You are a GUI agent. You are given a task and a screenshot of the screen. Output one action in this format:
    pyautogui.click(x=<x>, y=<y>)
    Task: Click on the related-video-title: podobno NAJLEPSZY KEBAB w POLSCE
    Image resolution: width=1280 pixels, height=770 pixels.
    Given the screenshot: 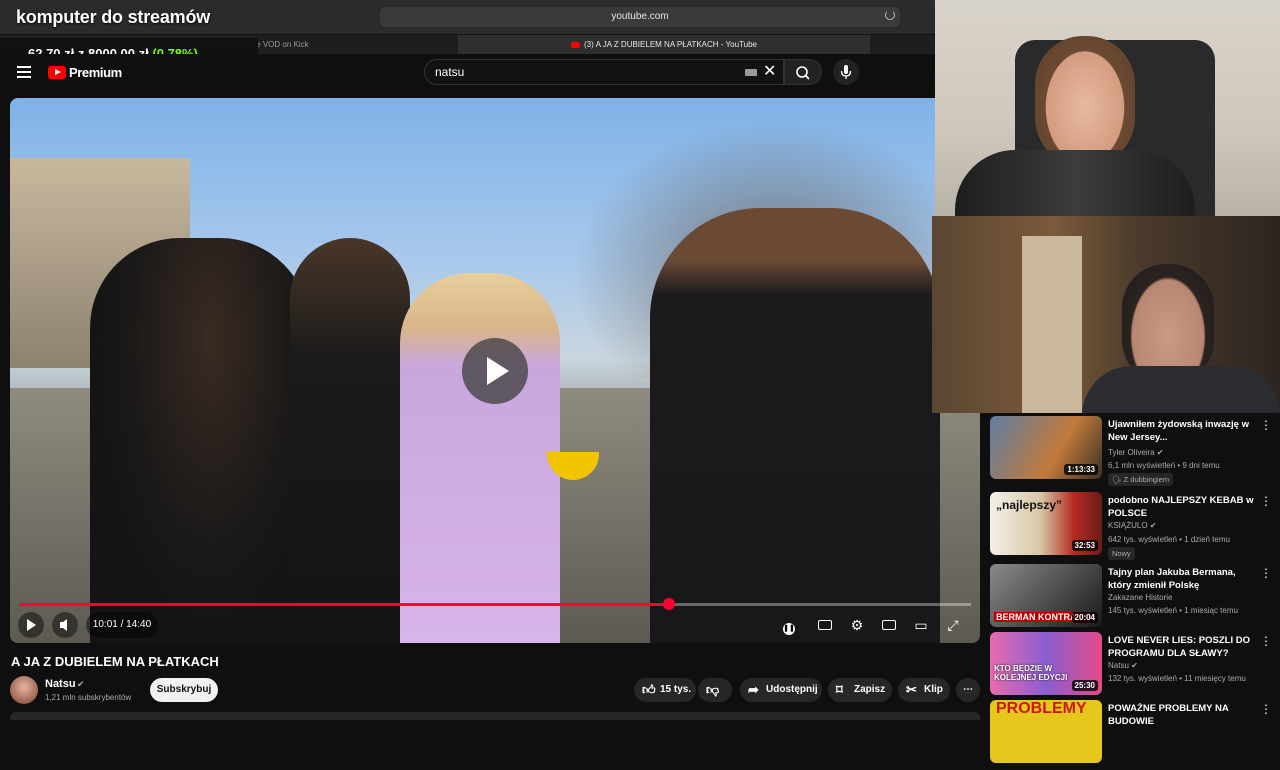 What is the action you would take?
    pyautogui.click(x=1183, y=507)
    